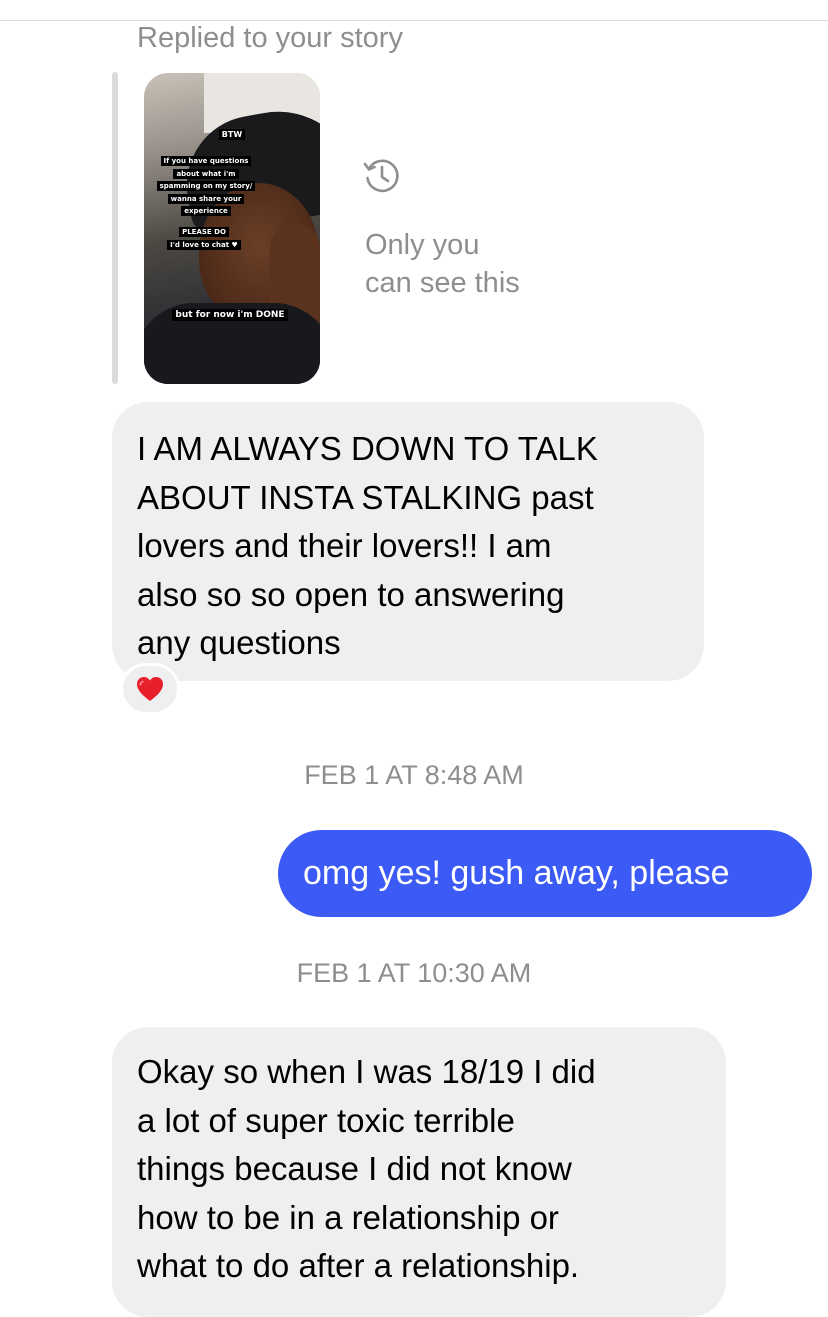  What do you see at coordinates (367, 448) in the screenshot?
I see `message-line: I AM ALWAYS DOWN TO TALK` at bounding box center [367, 448].